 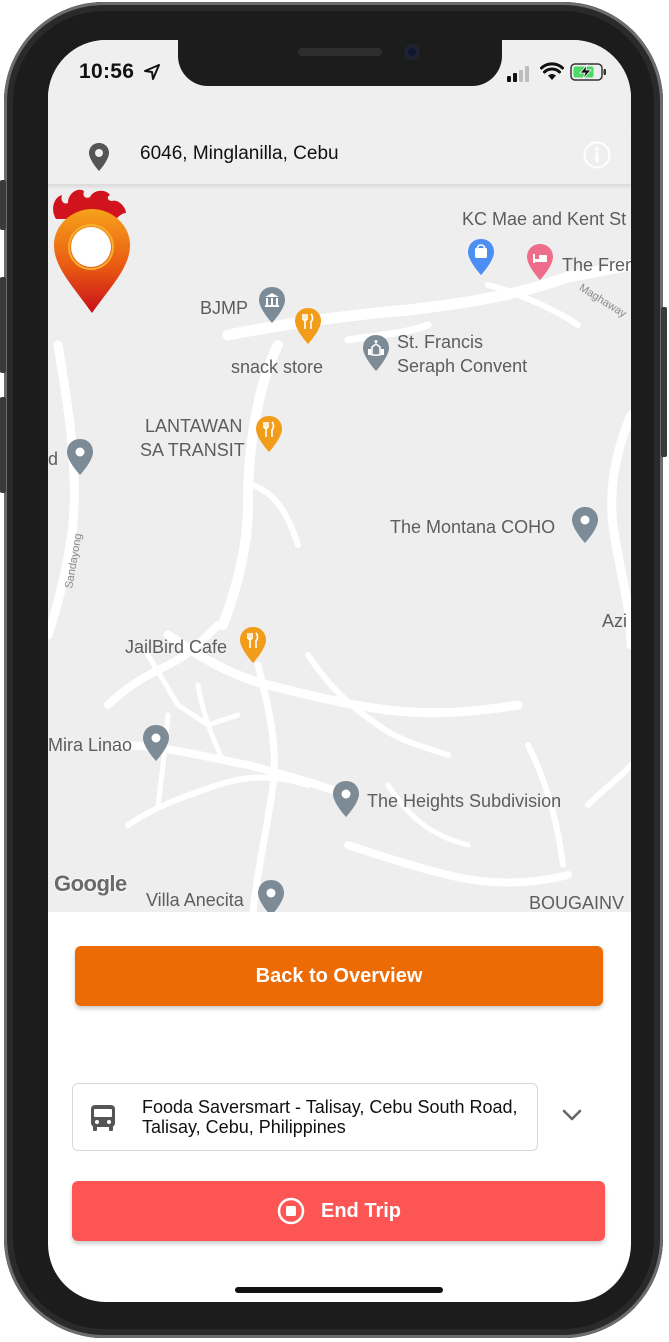 I want to click on side-button-power, so click(x=664, y=382).